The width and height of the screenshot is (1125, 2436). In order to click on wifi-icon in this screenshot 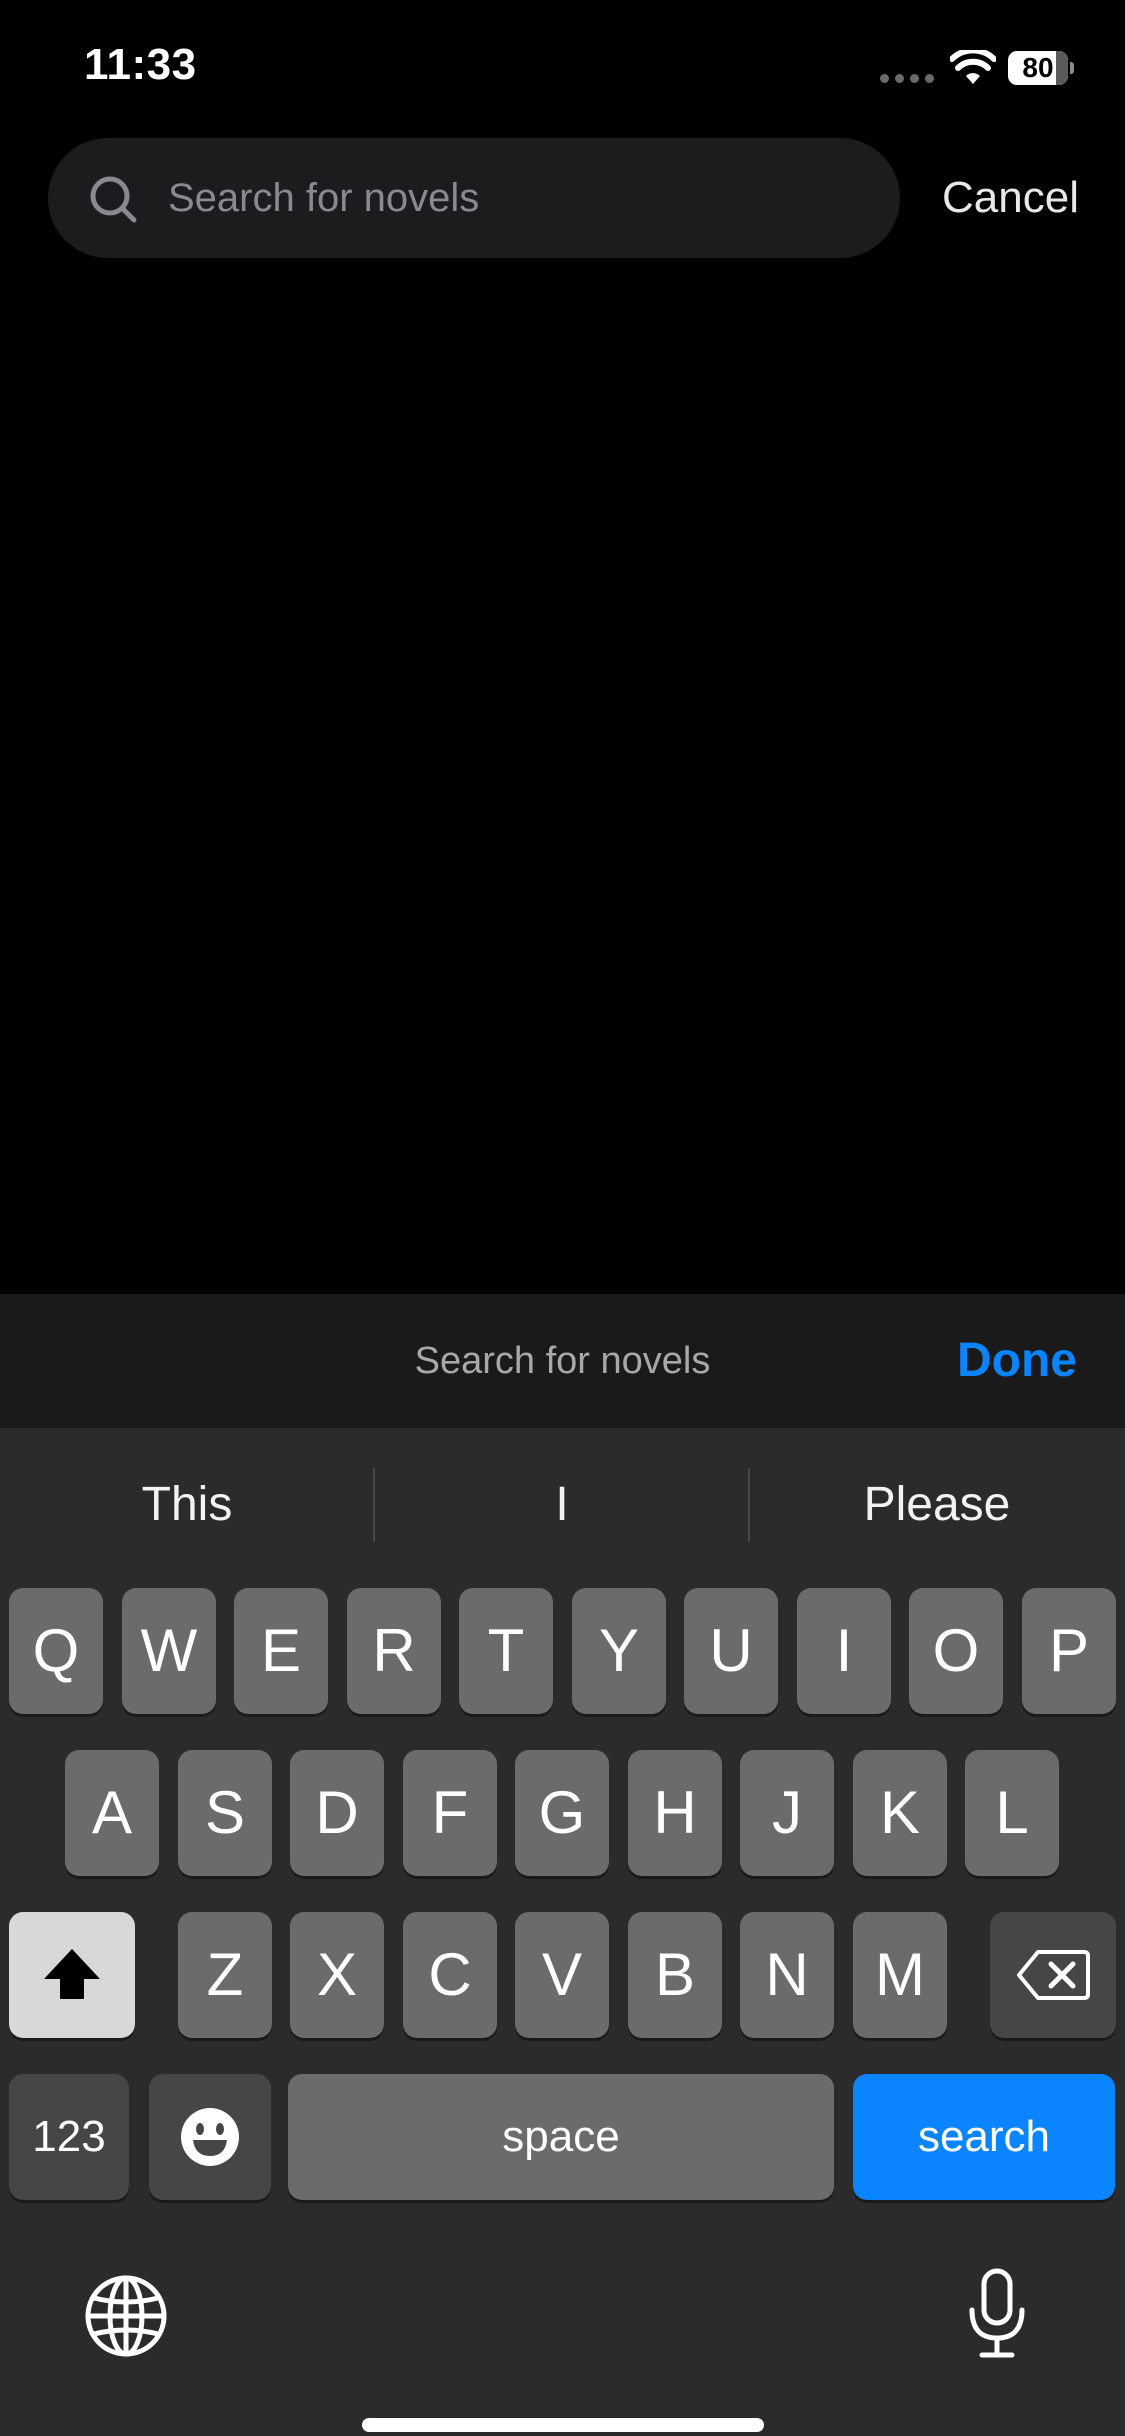, I will do `click(973, 67)`.